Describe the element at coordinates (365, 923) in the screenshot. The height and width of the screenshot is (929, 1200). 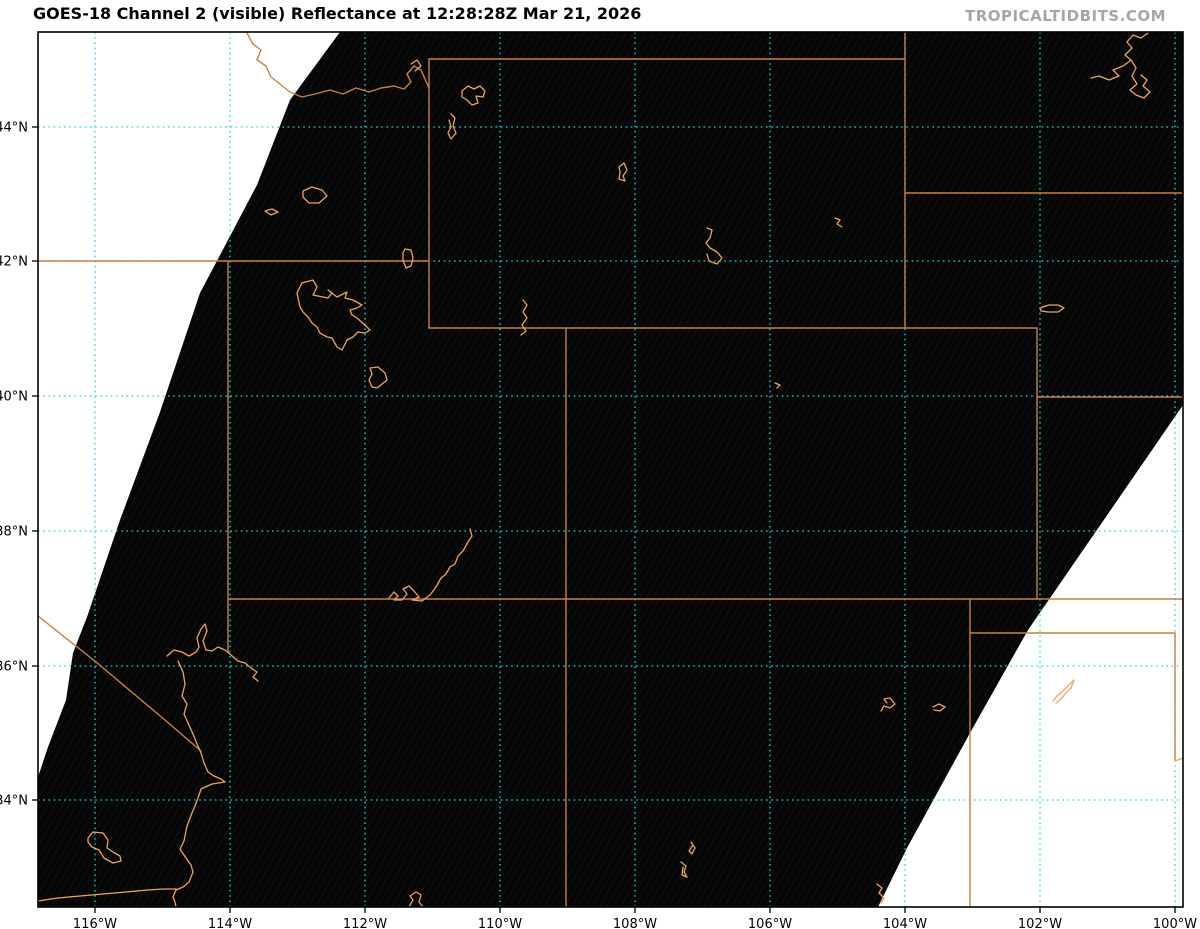
I see `x-tick-label: 112°W` at that location.